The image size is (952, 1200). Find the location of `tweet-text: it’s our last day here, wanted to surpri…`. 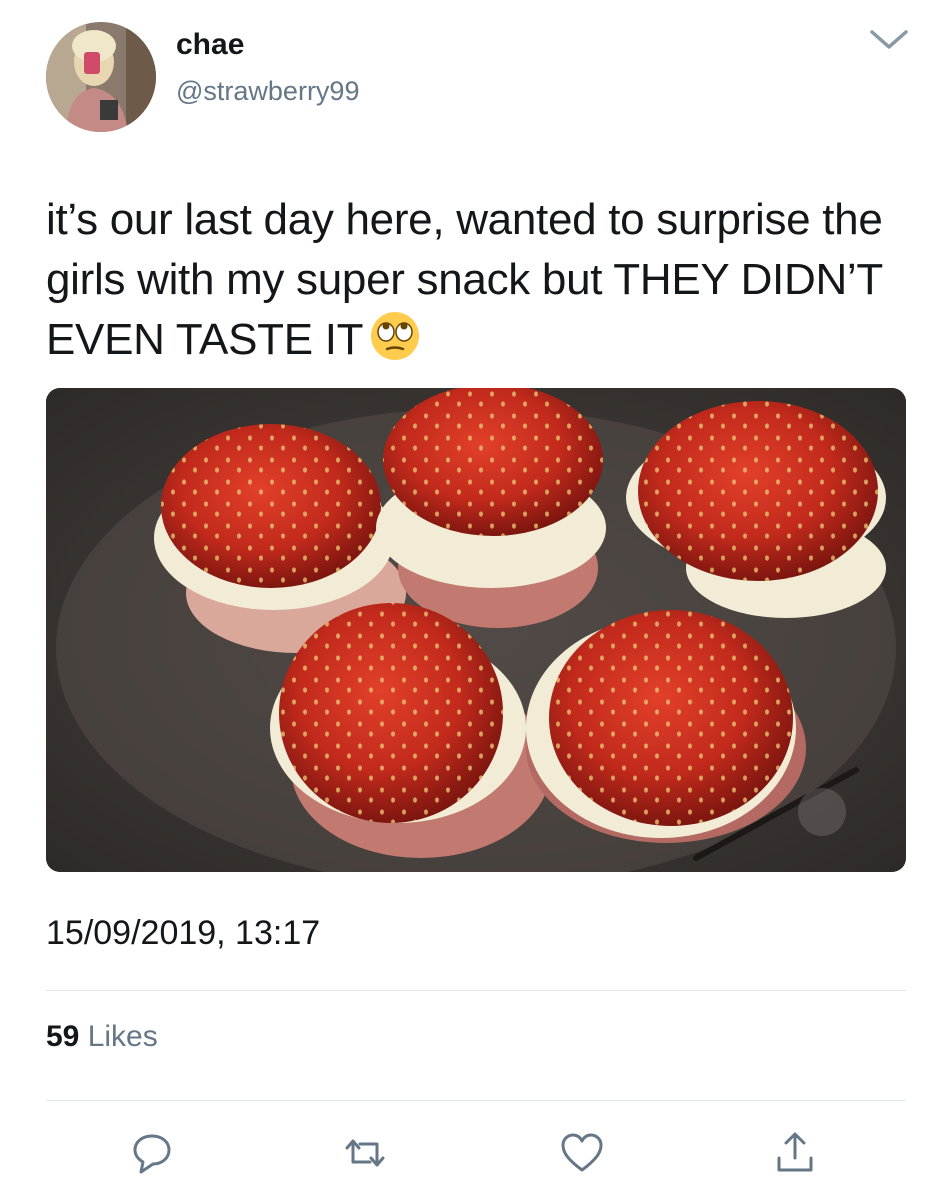

tweet-text: it’s our last day here, wanted to surpri… is located at coordinates (481, 280).